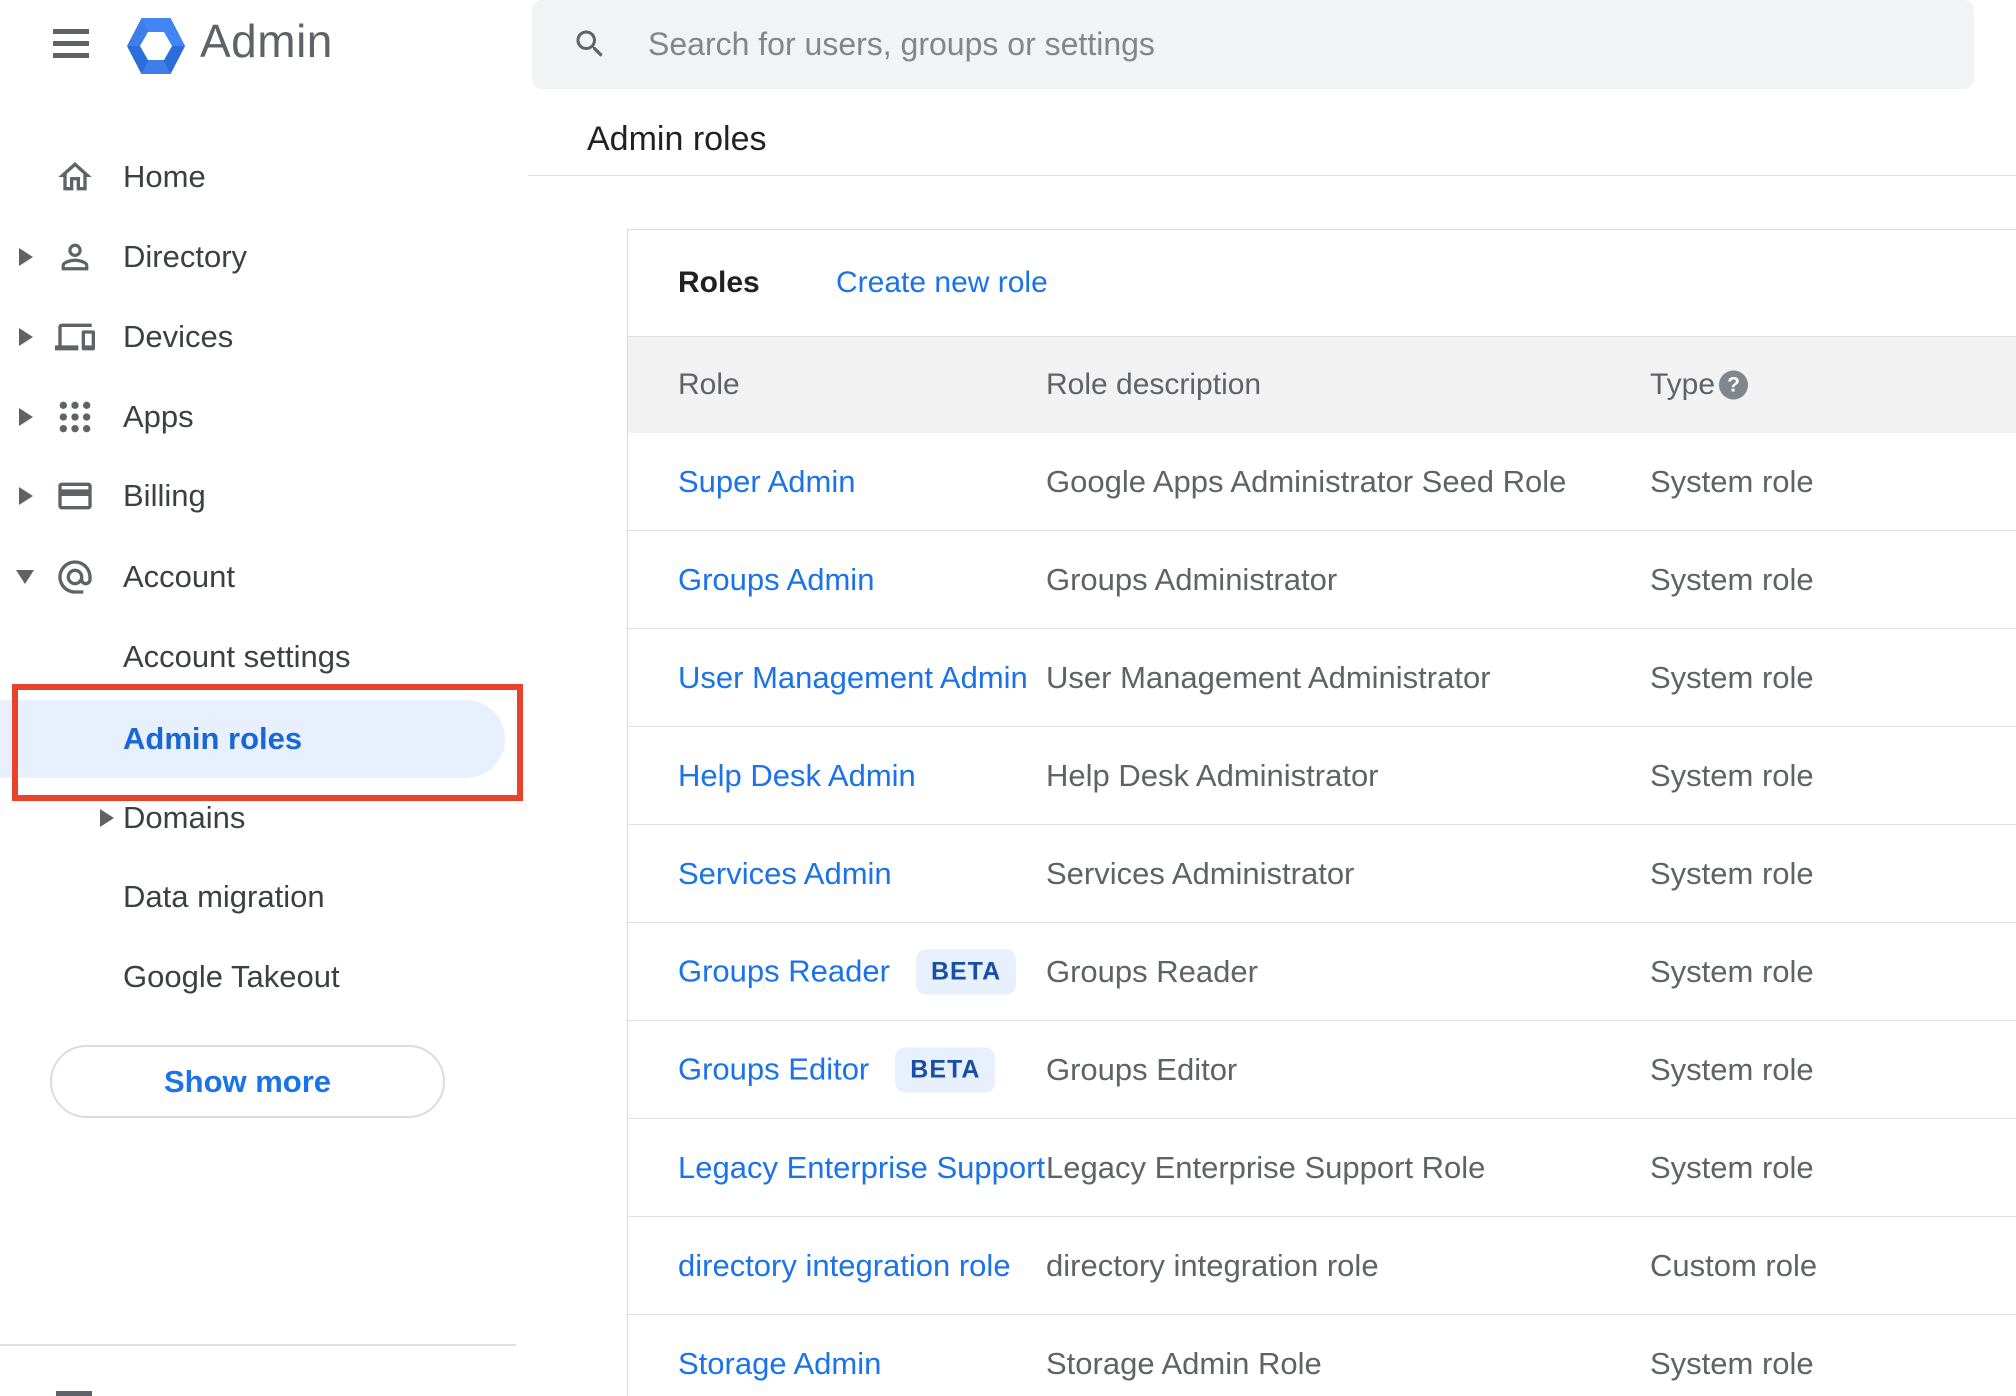  Describe the element at coordinates (75, 496) in the screenshot. I see `credit-card-icon` at that location.